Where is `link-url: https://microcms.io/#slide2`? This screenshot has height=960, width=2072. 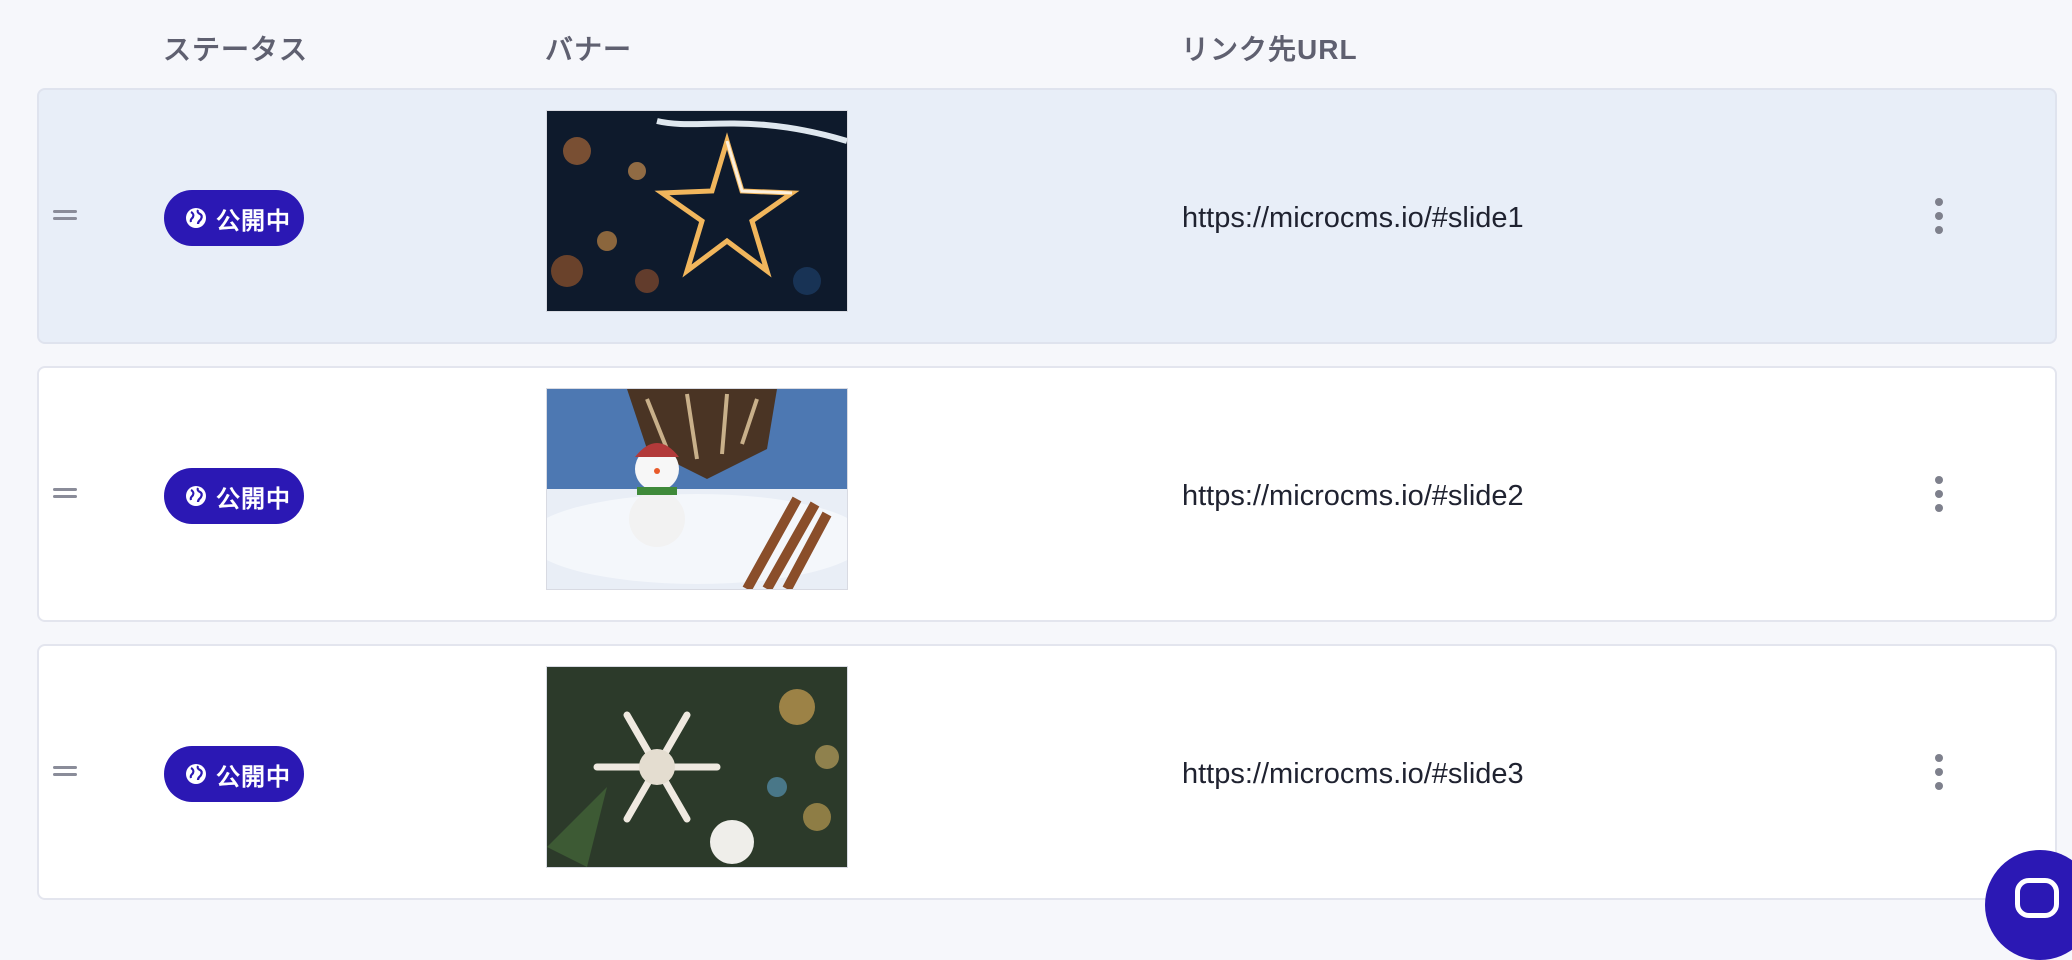 link-url: https://microcms.io/#slide2 is located at coordinates (1353, 496).